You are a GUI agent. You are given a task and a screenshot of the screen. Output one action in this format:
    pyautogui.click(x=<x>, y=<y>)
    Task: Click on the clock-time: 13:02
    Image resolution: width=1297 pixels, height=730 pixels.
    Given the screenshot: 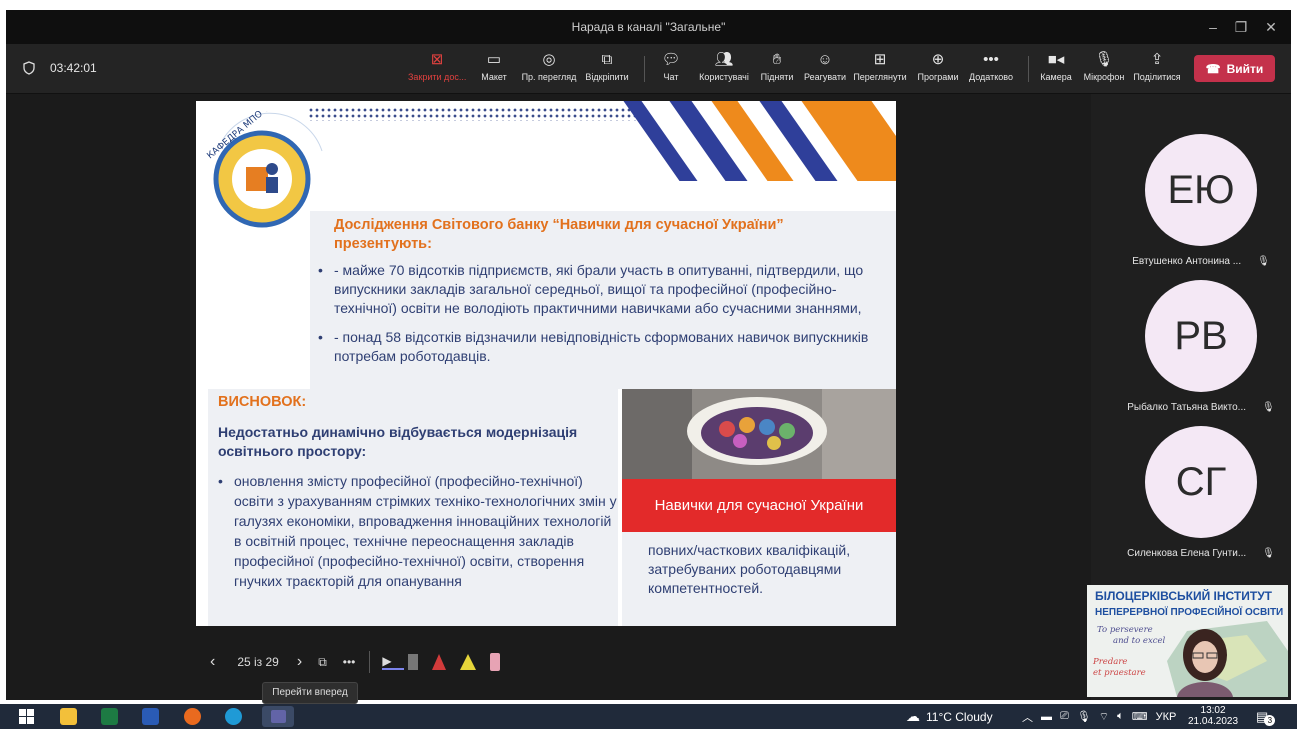 What is the action you would take?
    pyautogui.click(x=1213, y=710)
    